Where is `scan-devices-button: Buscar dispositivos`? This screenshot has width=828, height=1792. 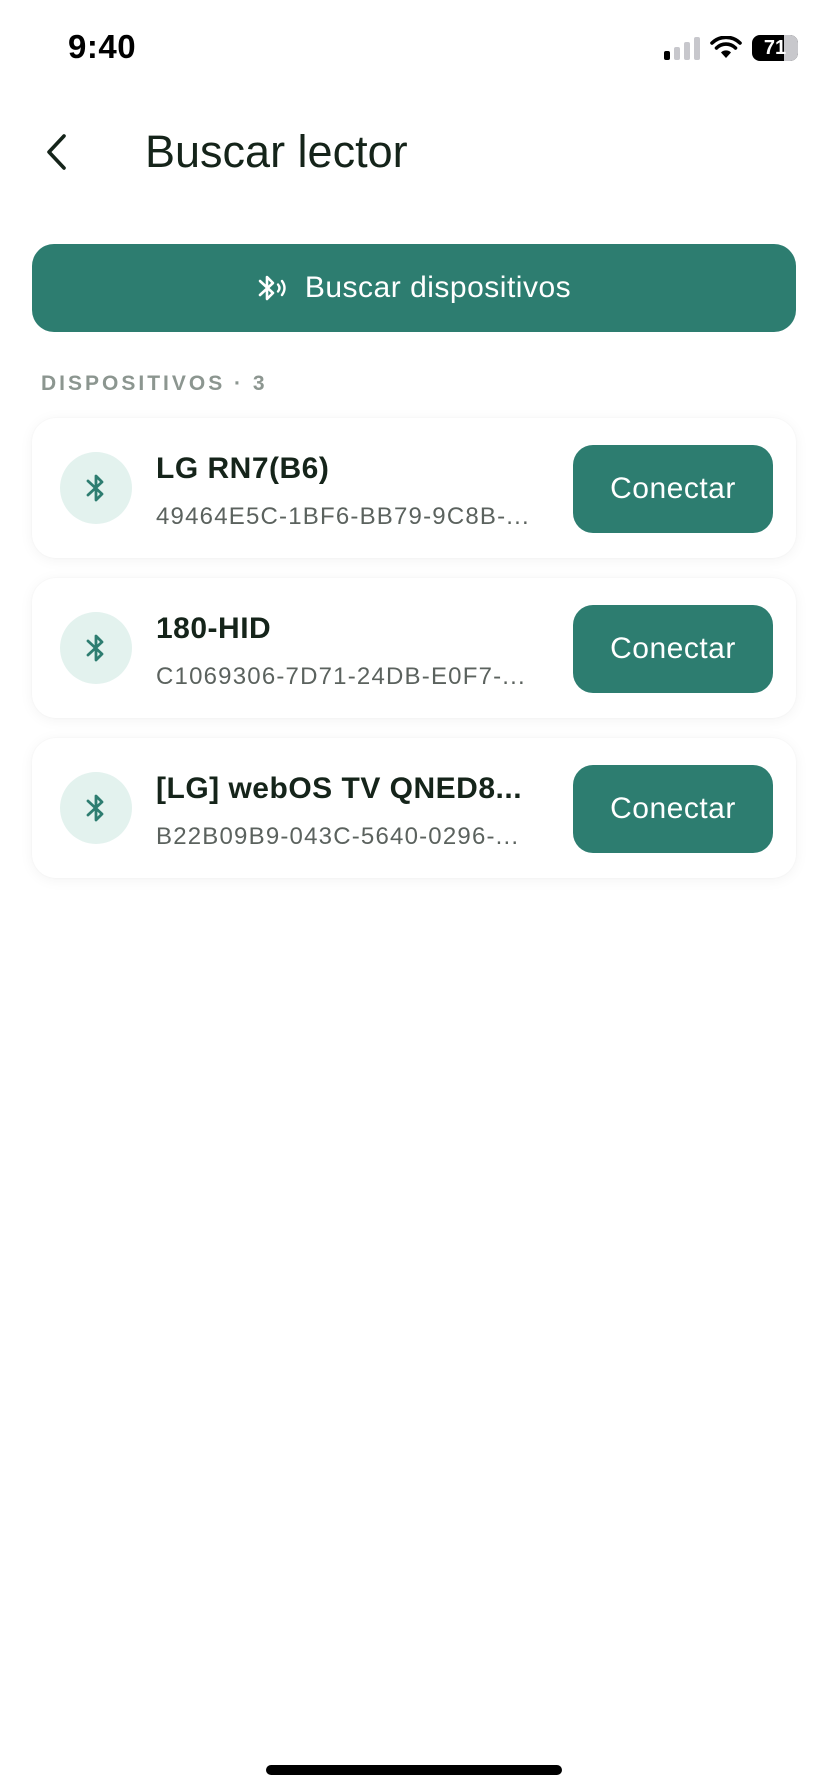 scan-devices-button: Buscar dispositivos is located at coordinates (414, 288).